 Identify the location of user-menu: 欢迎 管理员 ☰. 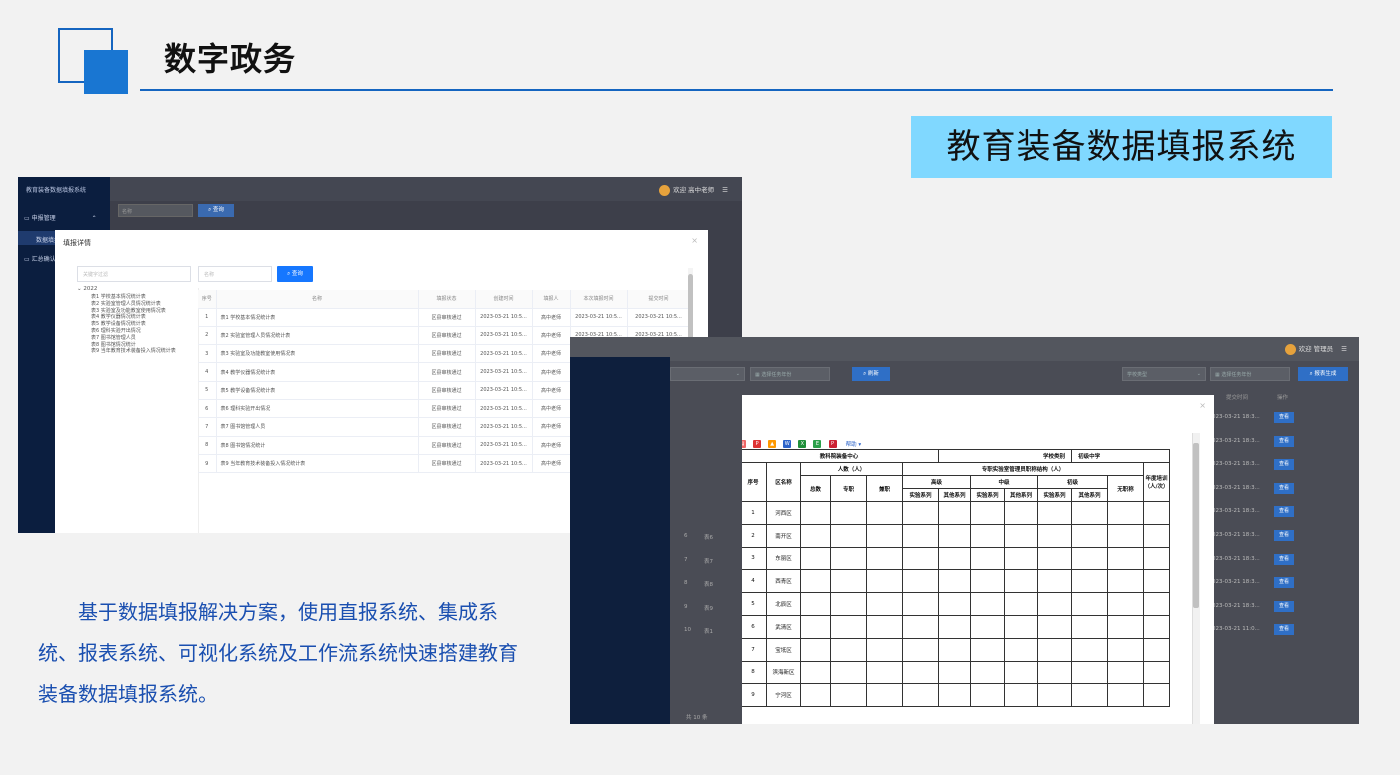
(1315, 349).